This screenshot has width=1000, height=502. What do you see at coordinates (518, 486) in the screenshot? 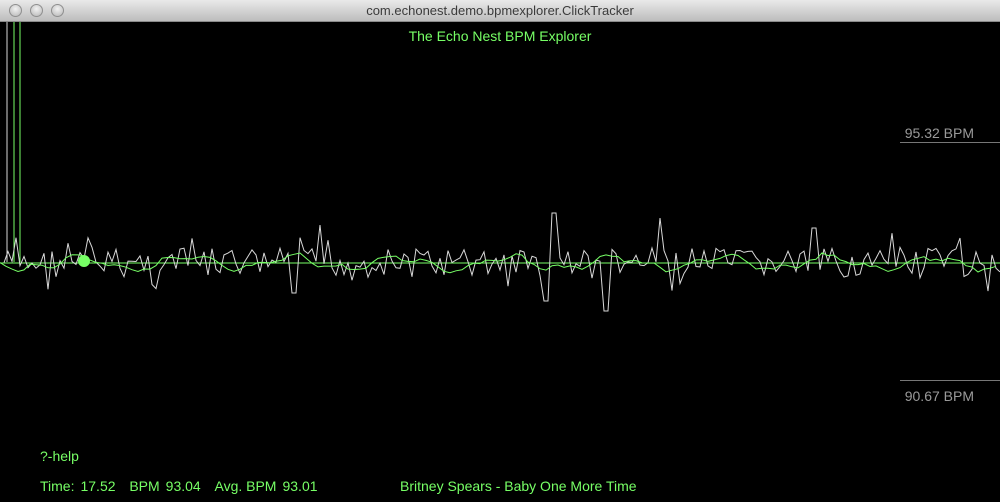
I see `track-title: Britney Spears - Baby One More Time` at bounding box center [518, 486].